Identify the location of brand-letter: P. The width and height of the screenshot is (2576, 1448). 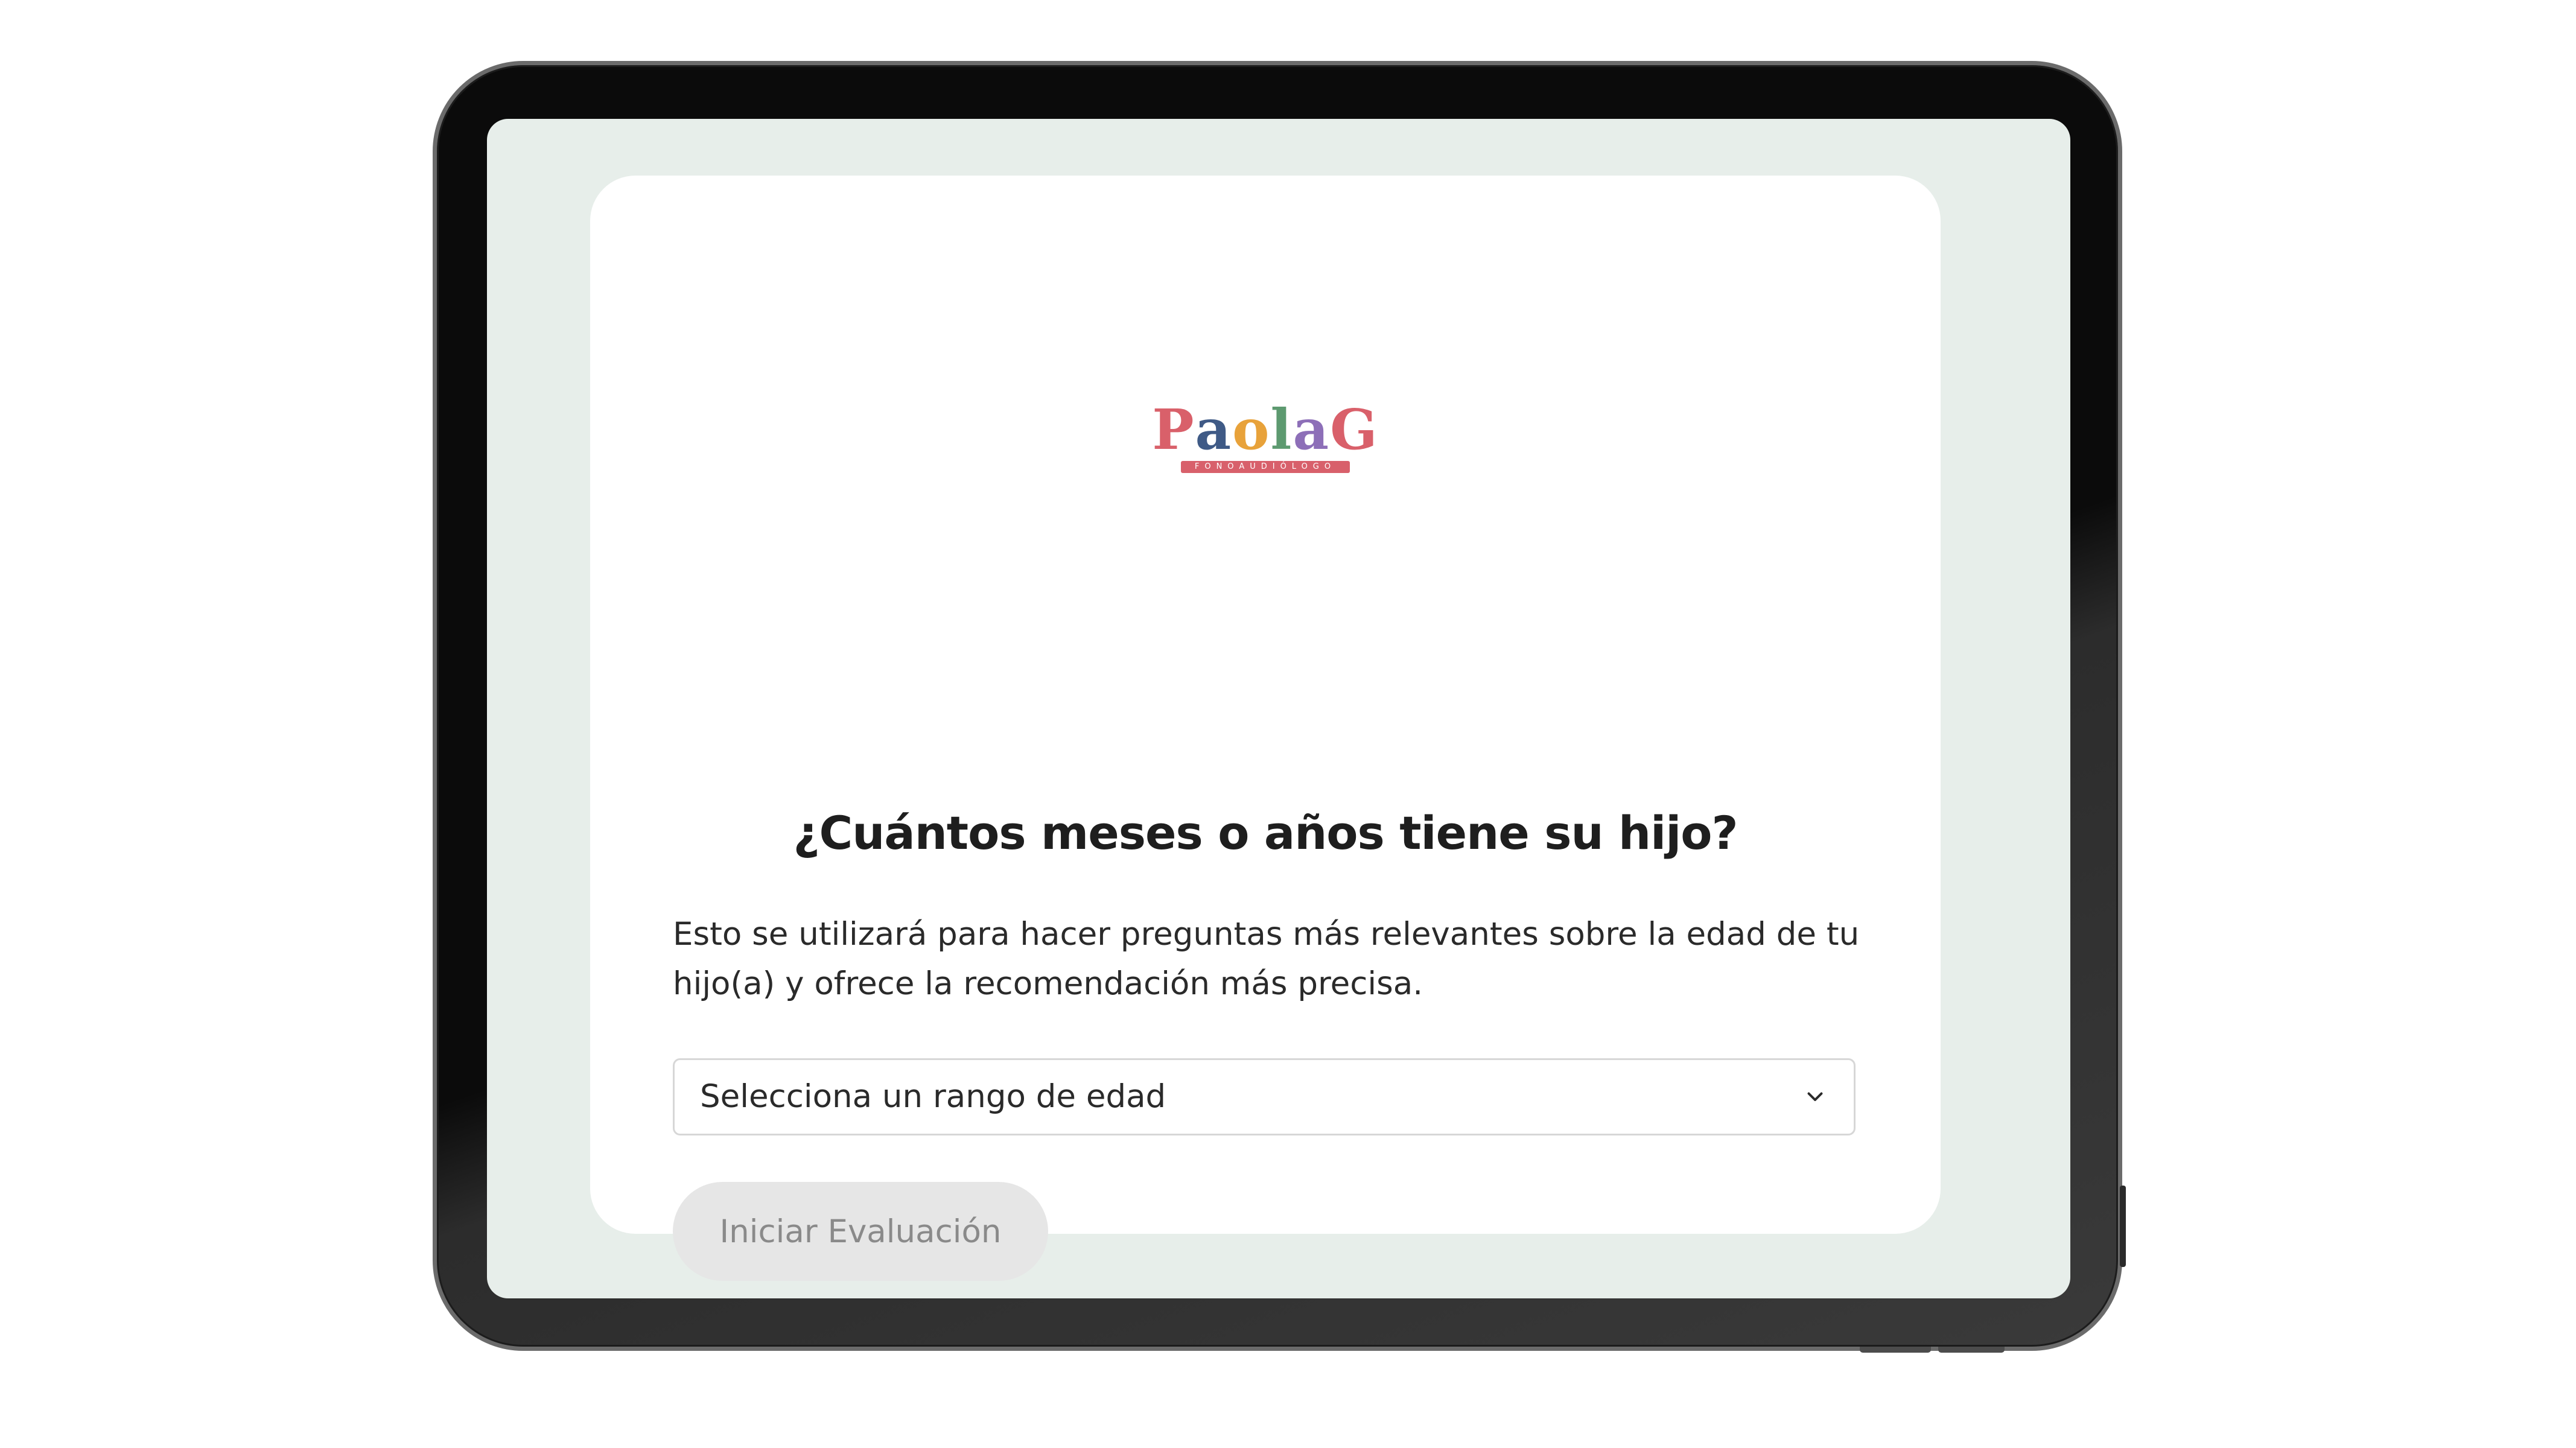
(1173, 430).